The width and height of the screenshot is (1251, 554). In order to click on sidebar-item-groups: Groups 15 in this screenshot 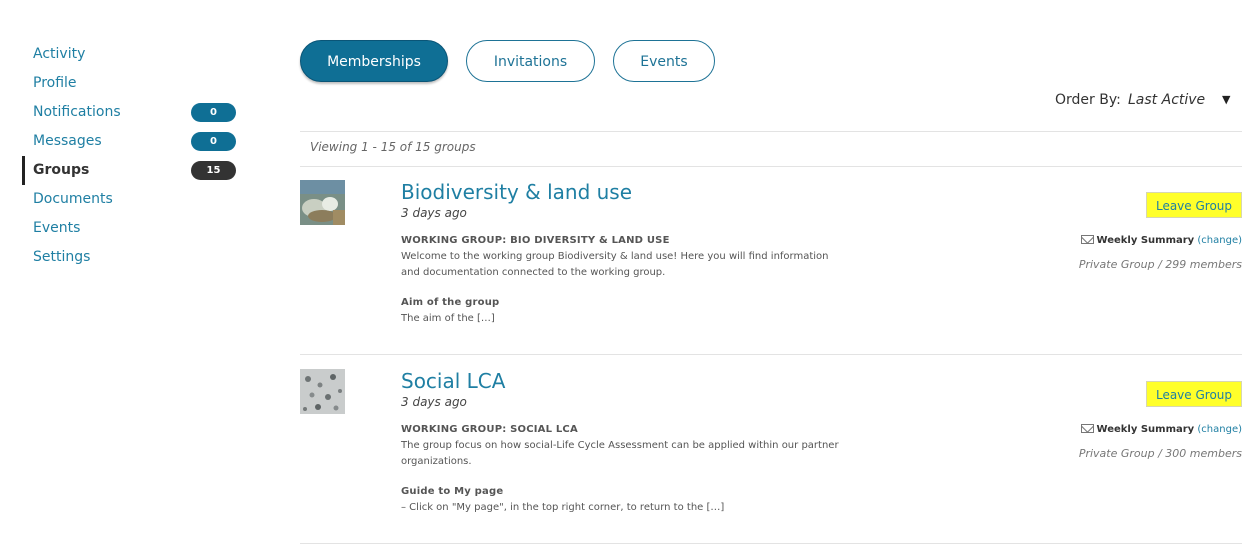, I will do `click(132, 170)`.